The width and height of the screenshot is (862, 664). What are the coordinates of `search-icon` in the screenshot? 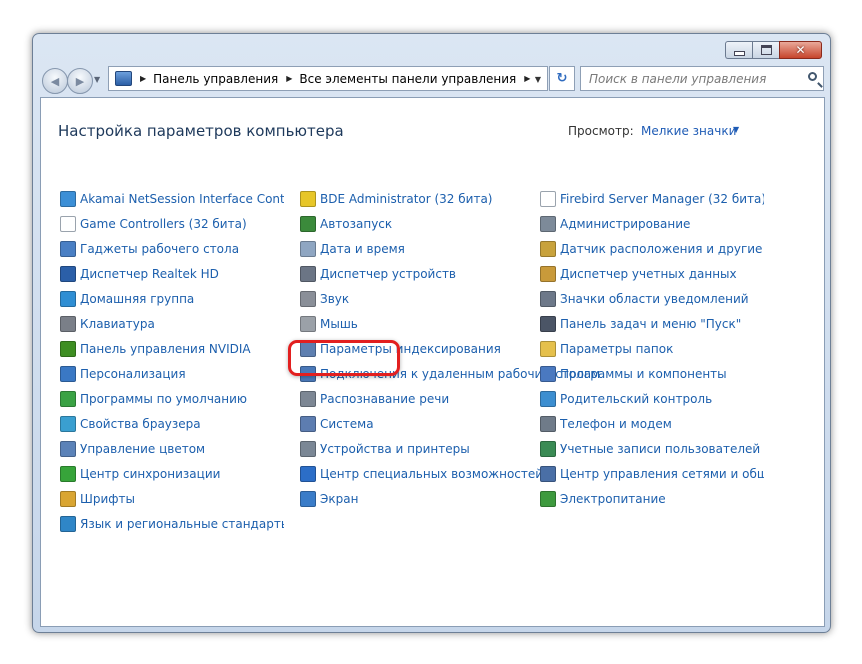 It's located at (812, 76).